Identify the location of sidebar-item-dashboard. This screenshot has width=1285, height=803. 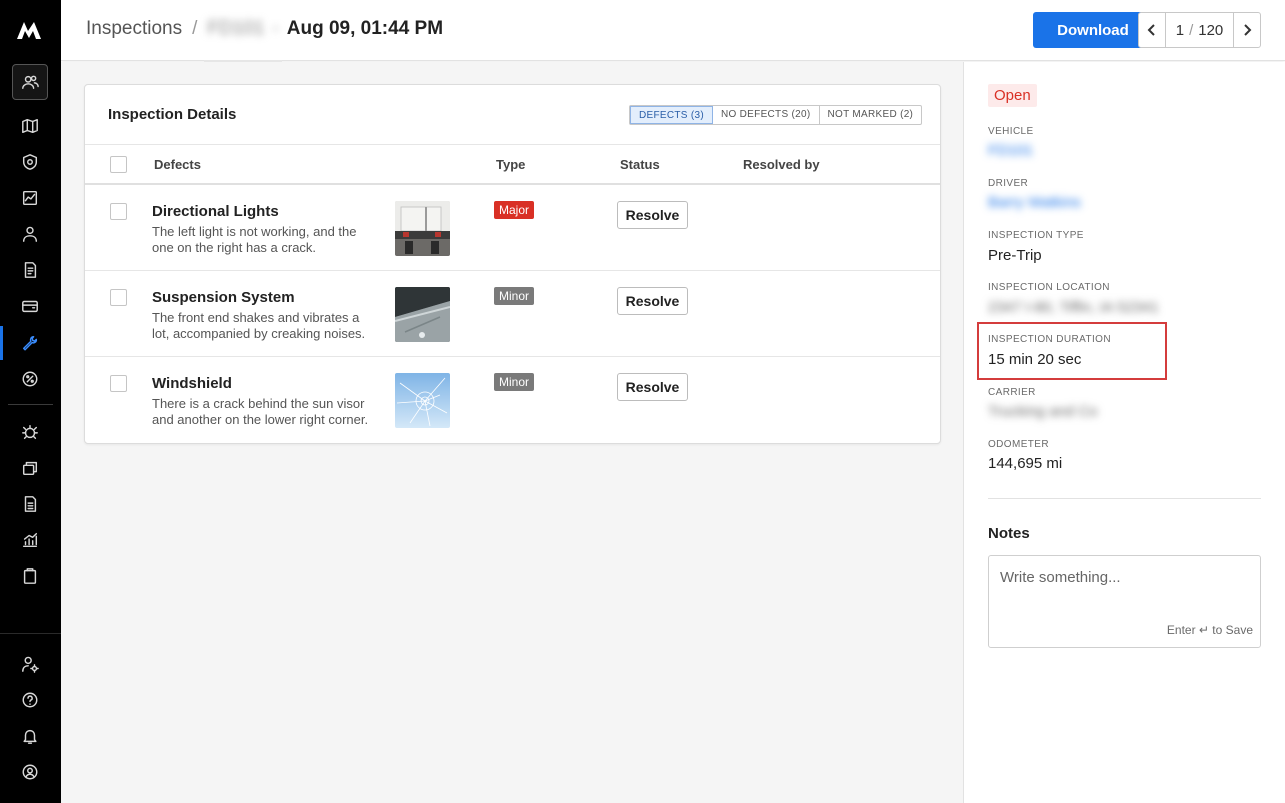
(30, 198).